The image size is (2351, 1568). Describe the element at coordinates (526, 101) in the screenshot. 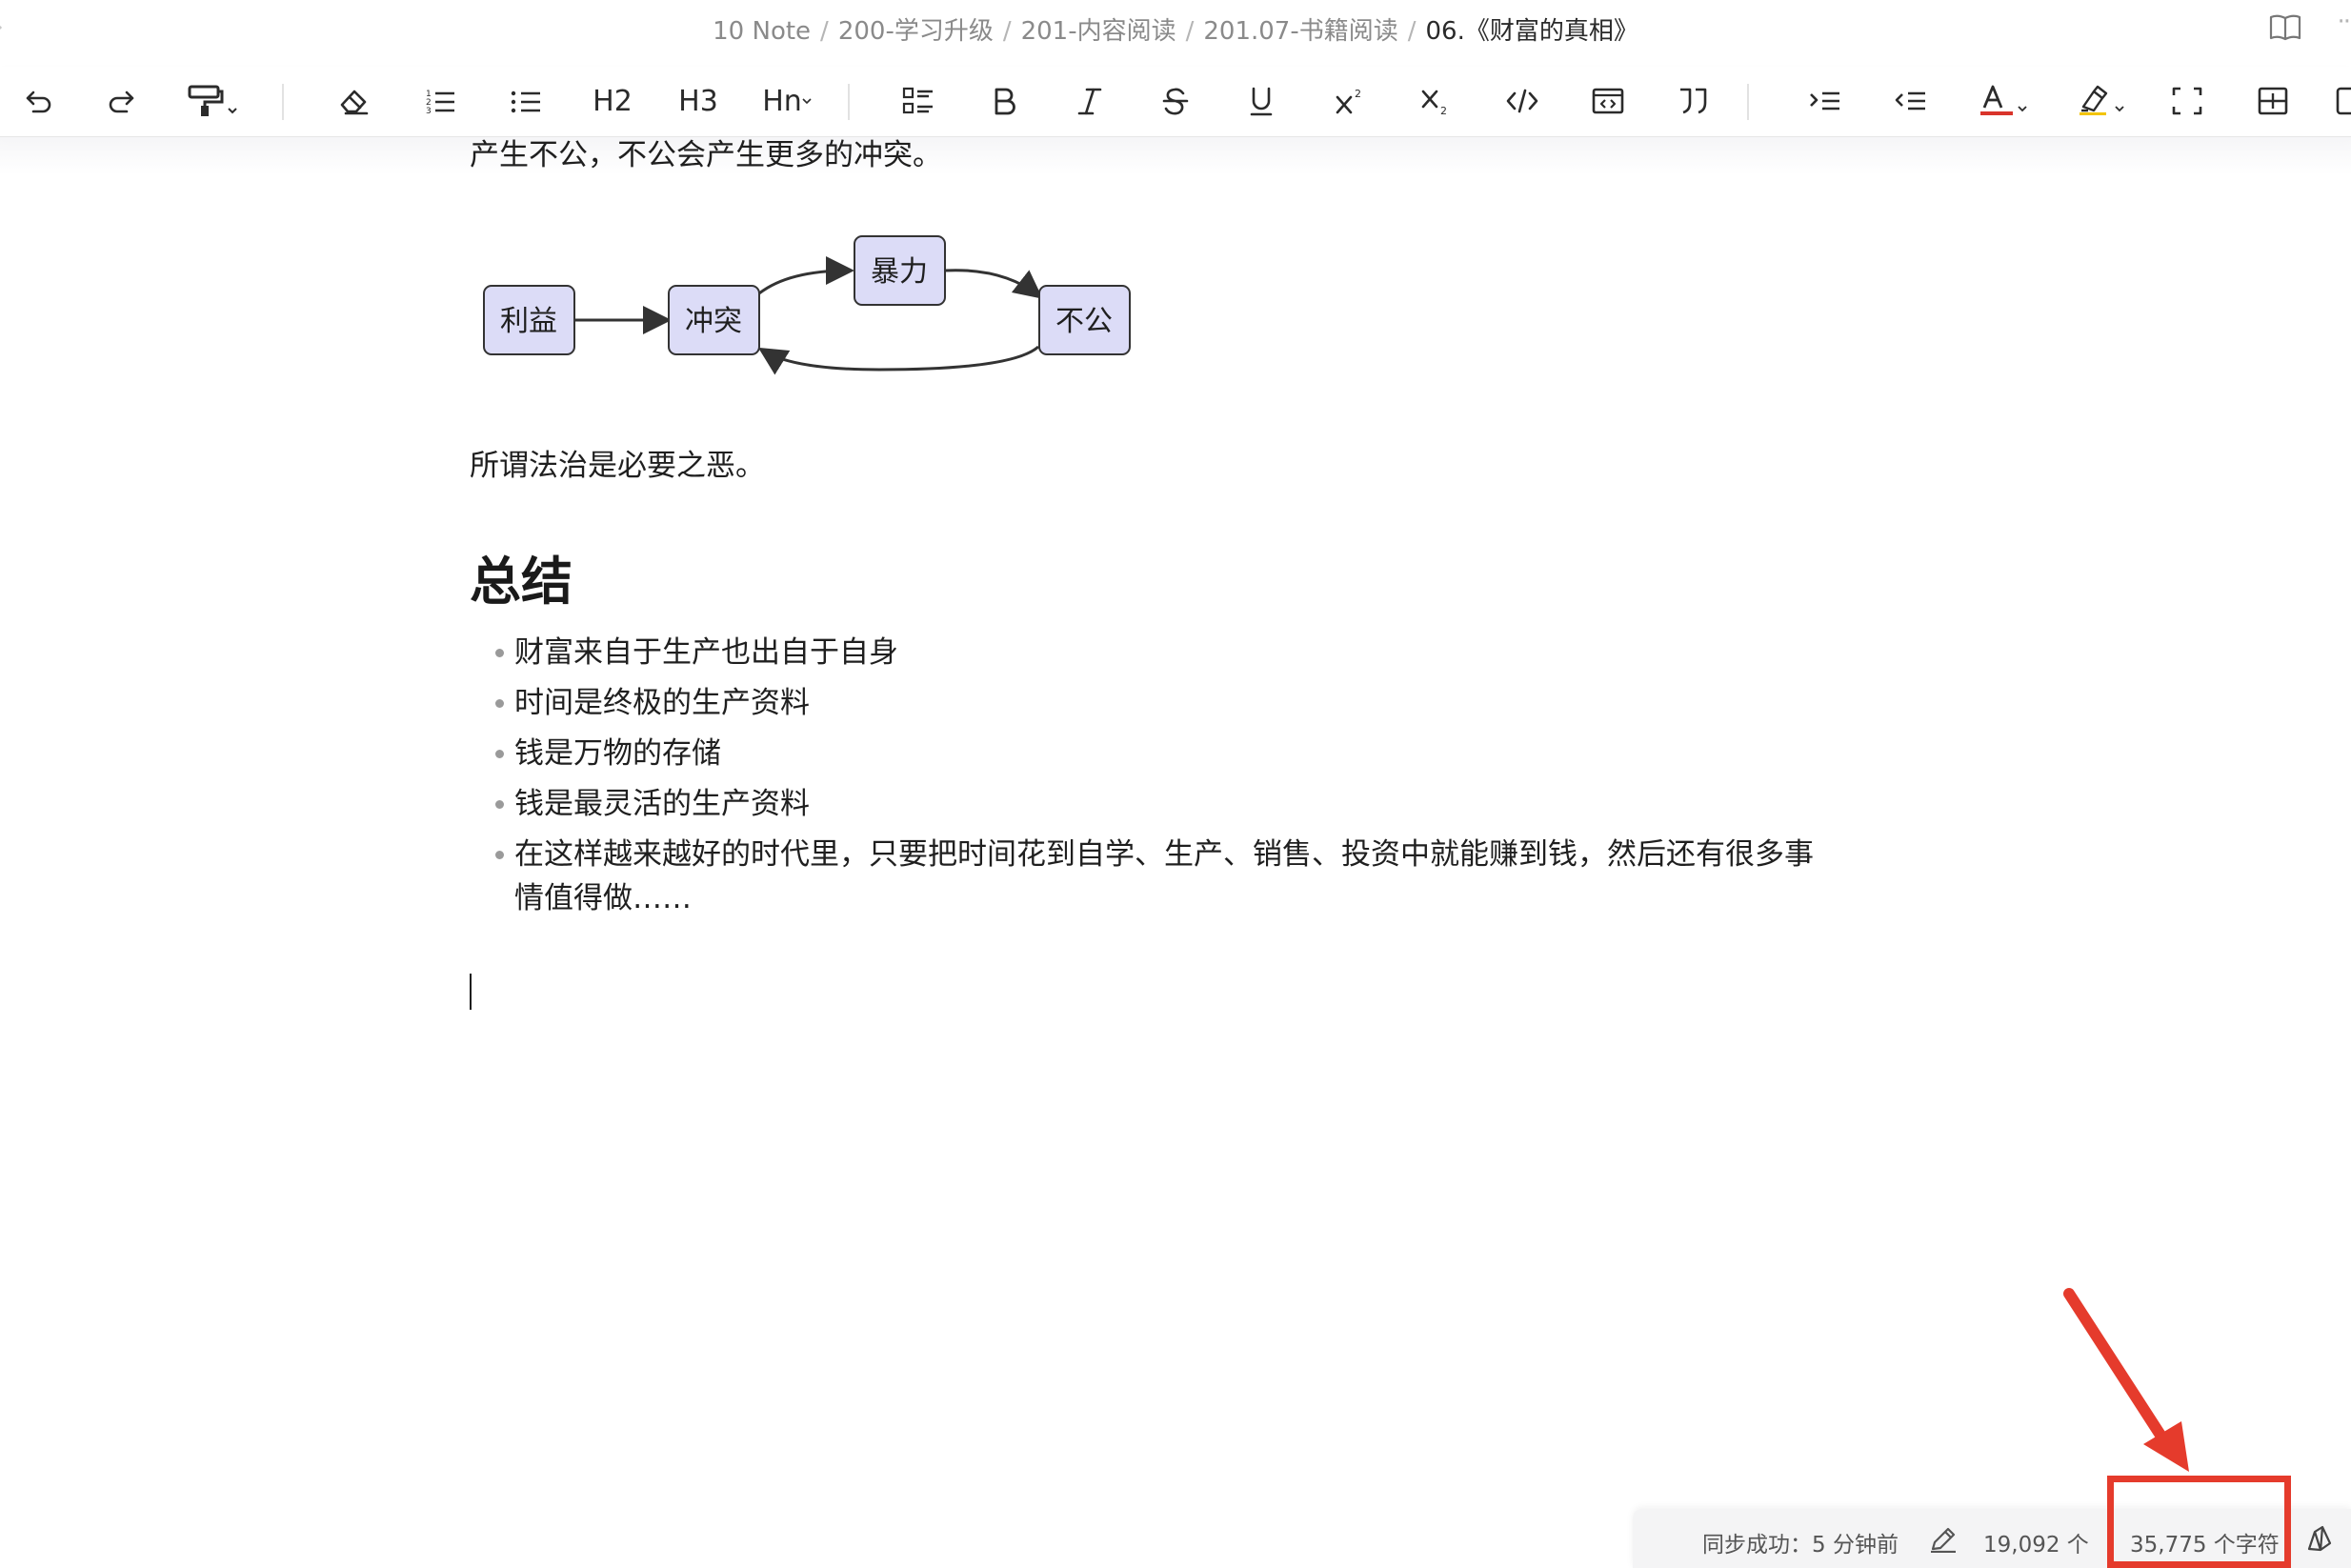

I see `bullet-list-icon` at that location.